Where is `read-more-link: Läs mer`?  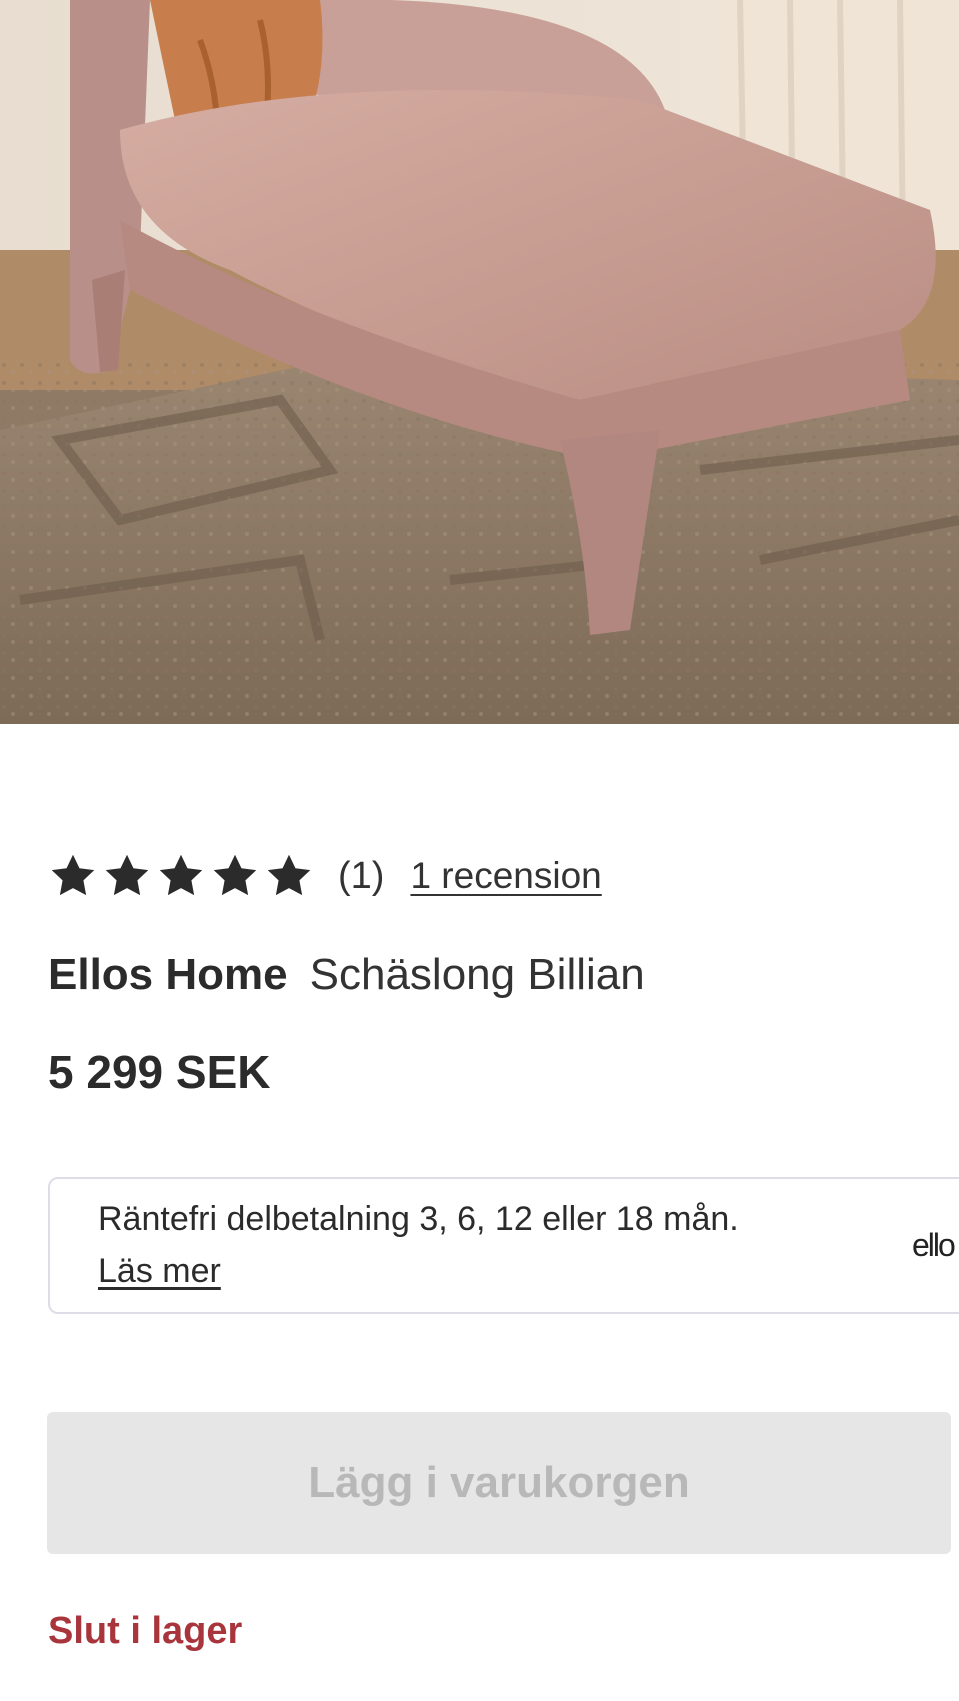 read-more-link: Läs mer is located at coordinates (159, 1271).